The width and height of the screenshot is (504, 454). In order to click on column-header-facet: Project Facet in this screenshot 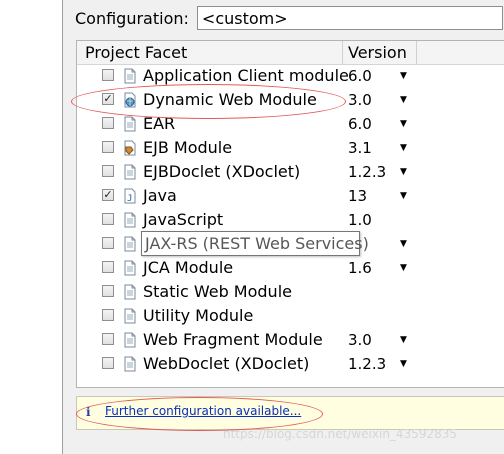, I will do `click(136, 52)`.